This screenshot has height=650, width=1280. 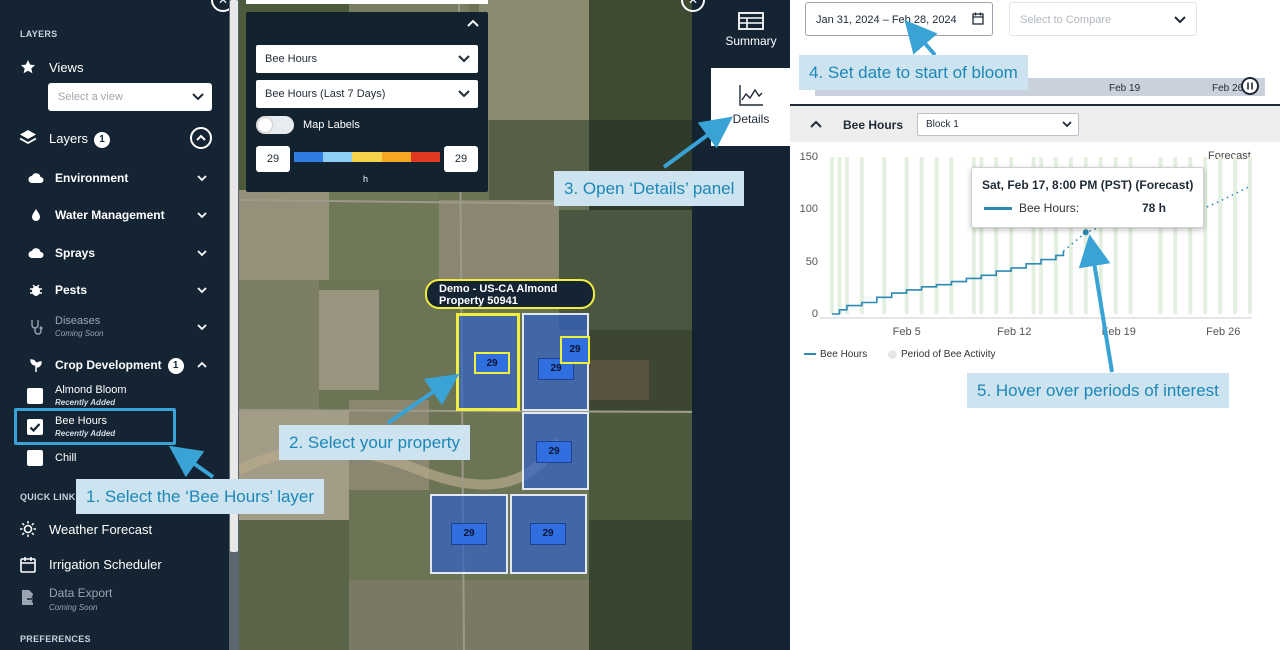 I want to click on details-label: Details, so click(x=751, y=119).